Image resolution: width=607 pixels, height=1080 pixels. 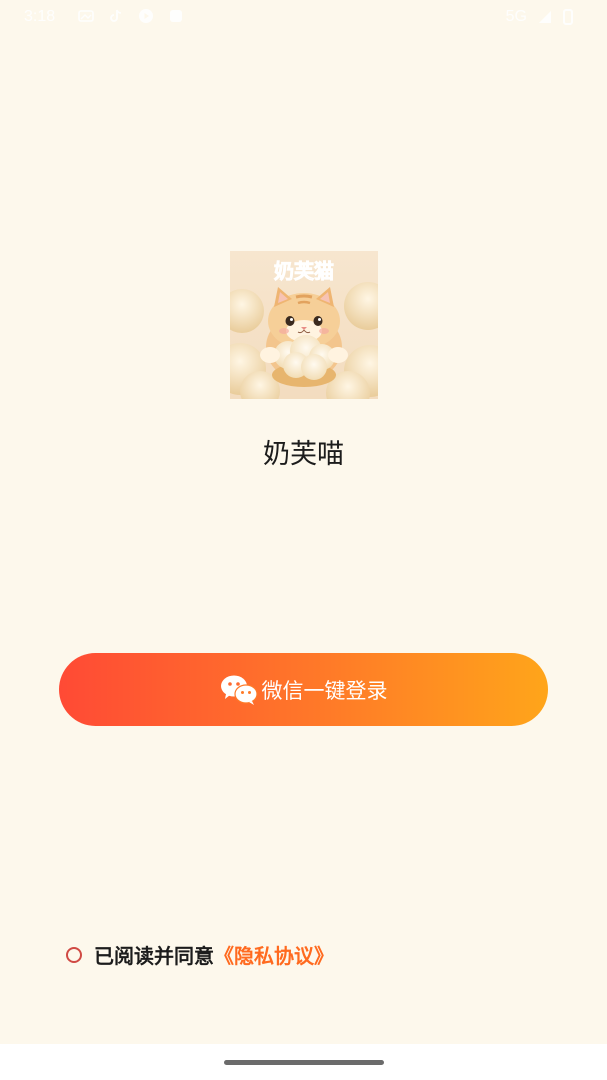 What do you see at coordinates (545, 17) in the screenshot?
I see `signal-icon` at bounding box center [545, 17].